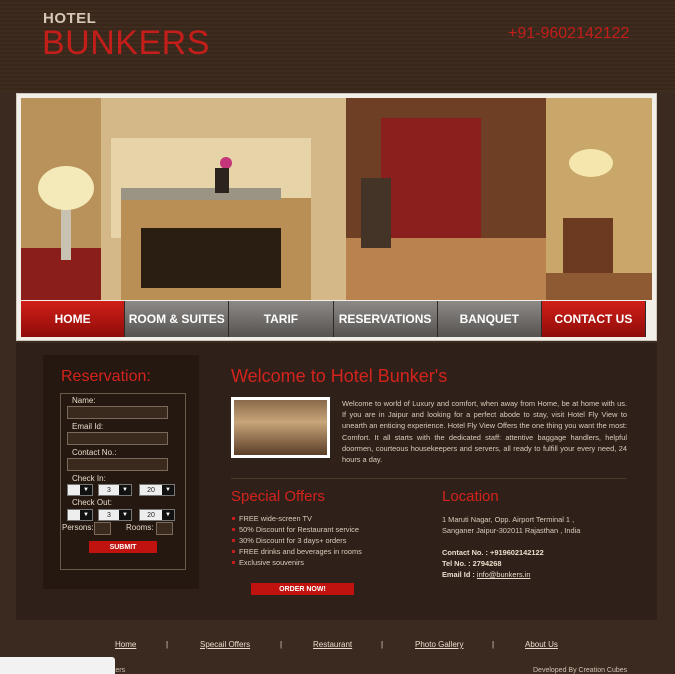 This screenshot has width=675, height=674. What do you see at coordinates (117, 438) in the screenshot?
I see `email-input` at bounding box center [117, 438].